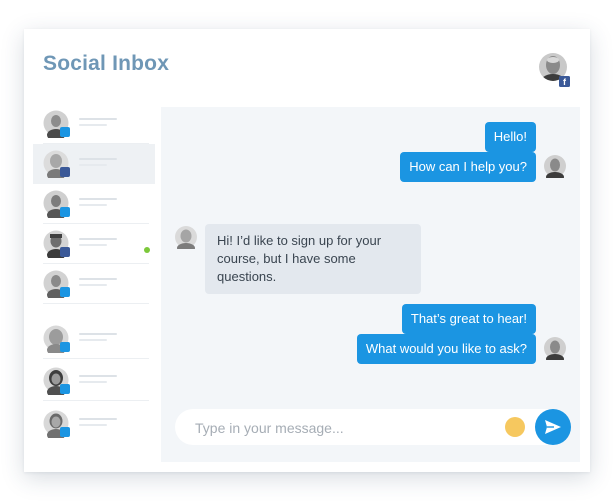 The image size is (614, 502). What do you see at coordinates (510, 137) in the screenshot?
I see `message-bubble-outgoing: Hello!` at bounding box center [510, 137].